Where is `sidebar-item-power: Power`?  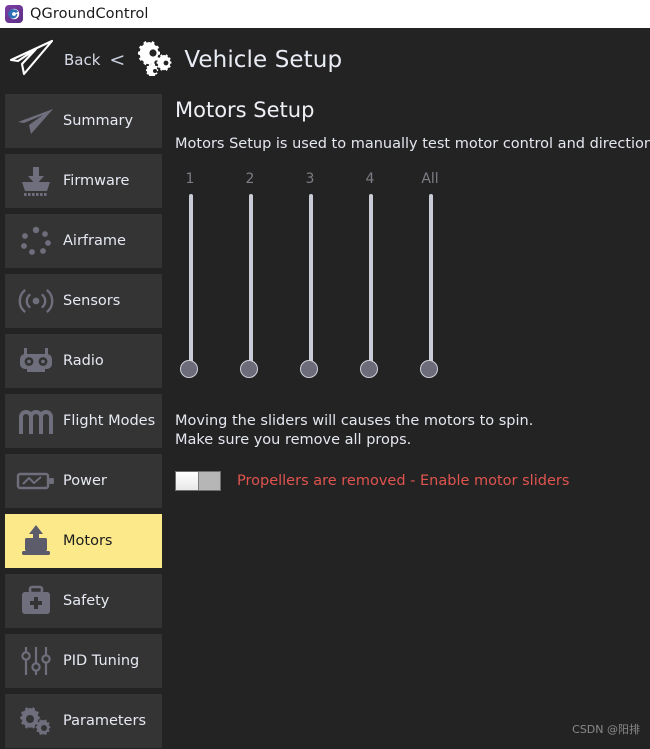
sidebar-item-power: Power is located at coordinates (83, 481).